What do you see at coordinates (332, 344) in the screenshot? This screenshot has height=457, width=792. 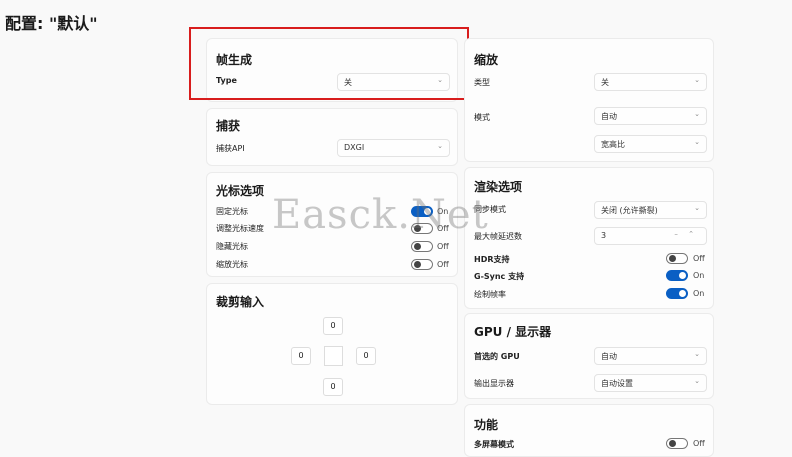 I see `crop-card: 裁剪输入 0 0 0 0` at bounding box center [332, 344].